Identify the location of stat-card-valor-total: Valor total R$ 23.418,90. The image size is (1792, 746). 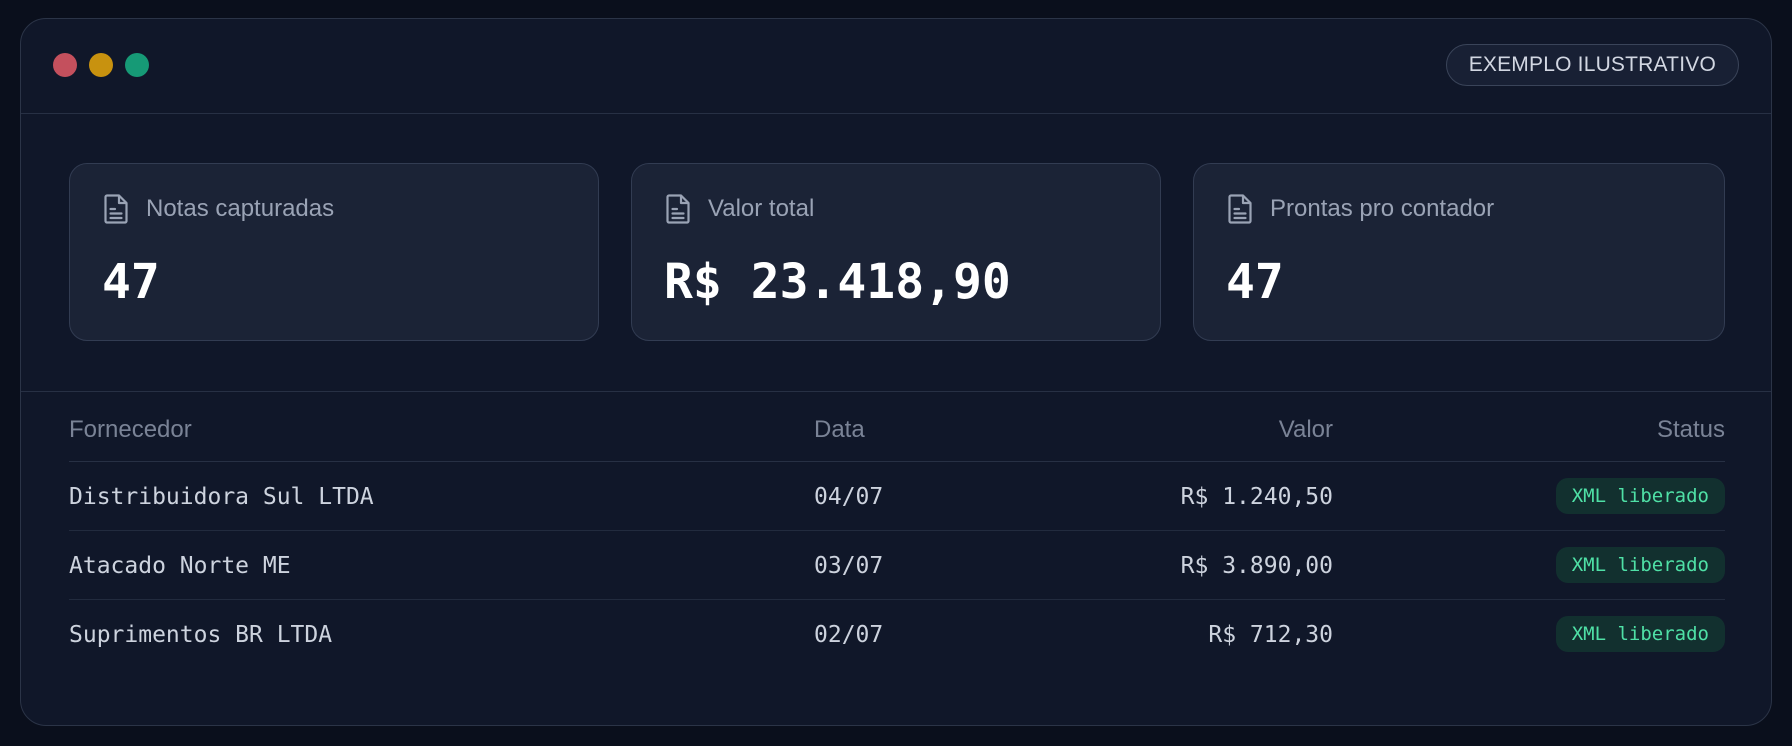
(896, 252).